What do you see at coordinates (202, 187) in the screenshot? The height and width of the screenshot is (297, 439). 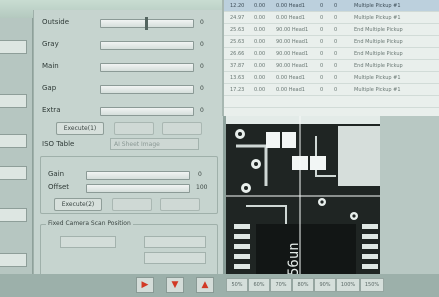 I see `offset-value: 100` at bounding box center [202, 187].